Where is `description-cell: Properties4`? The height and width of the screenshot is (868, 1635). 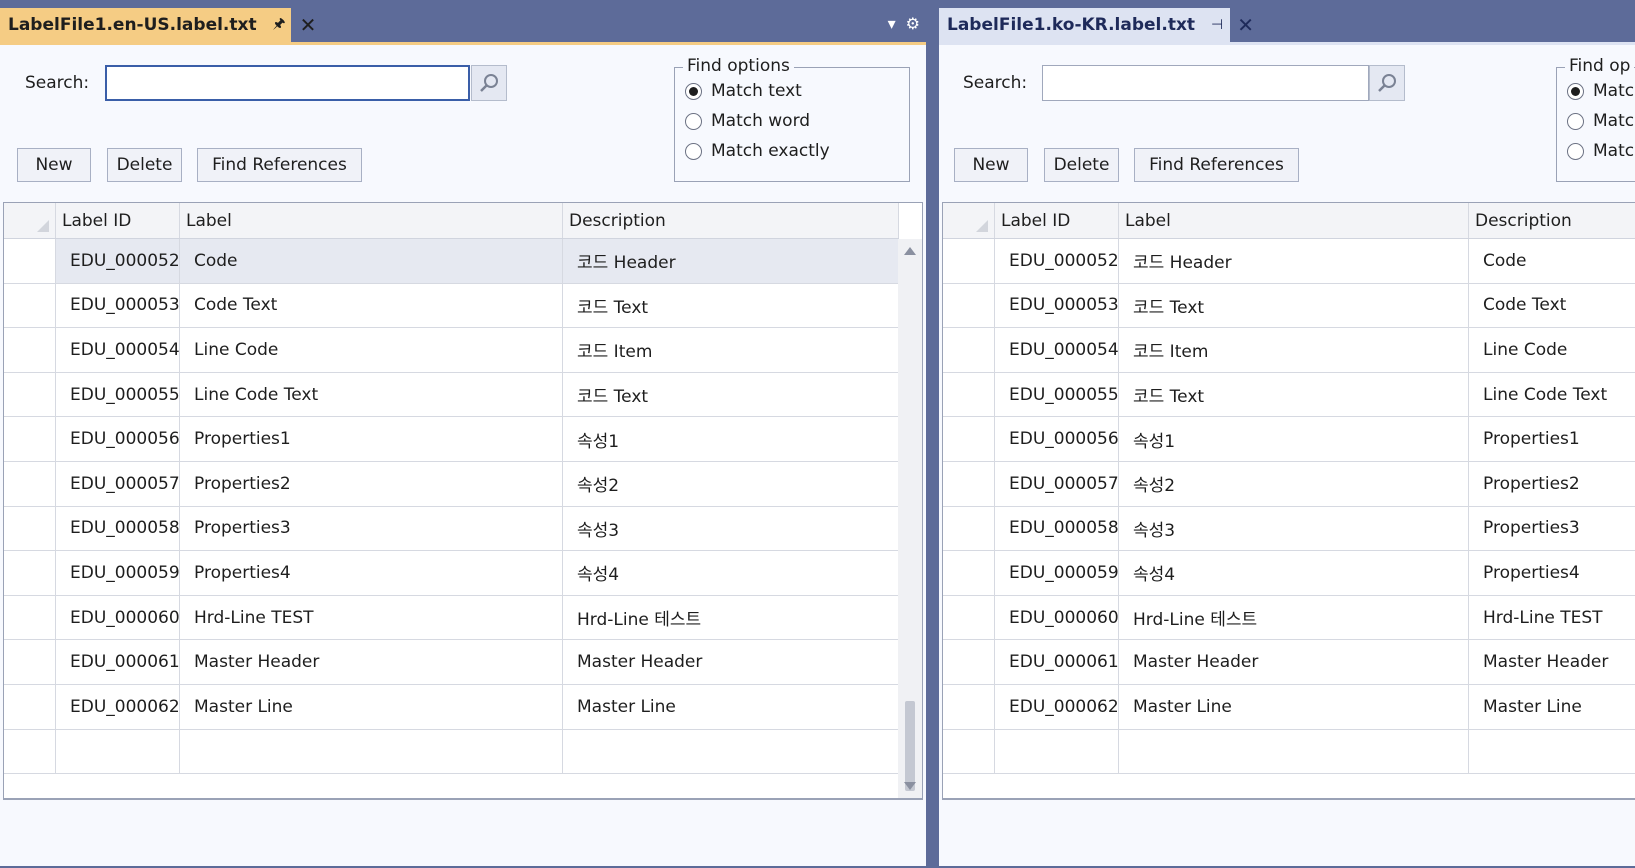 description-cell: Properties4 is located at coordinates (1552, 573).